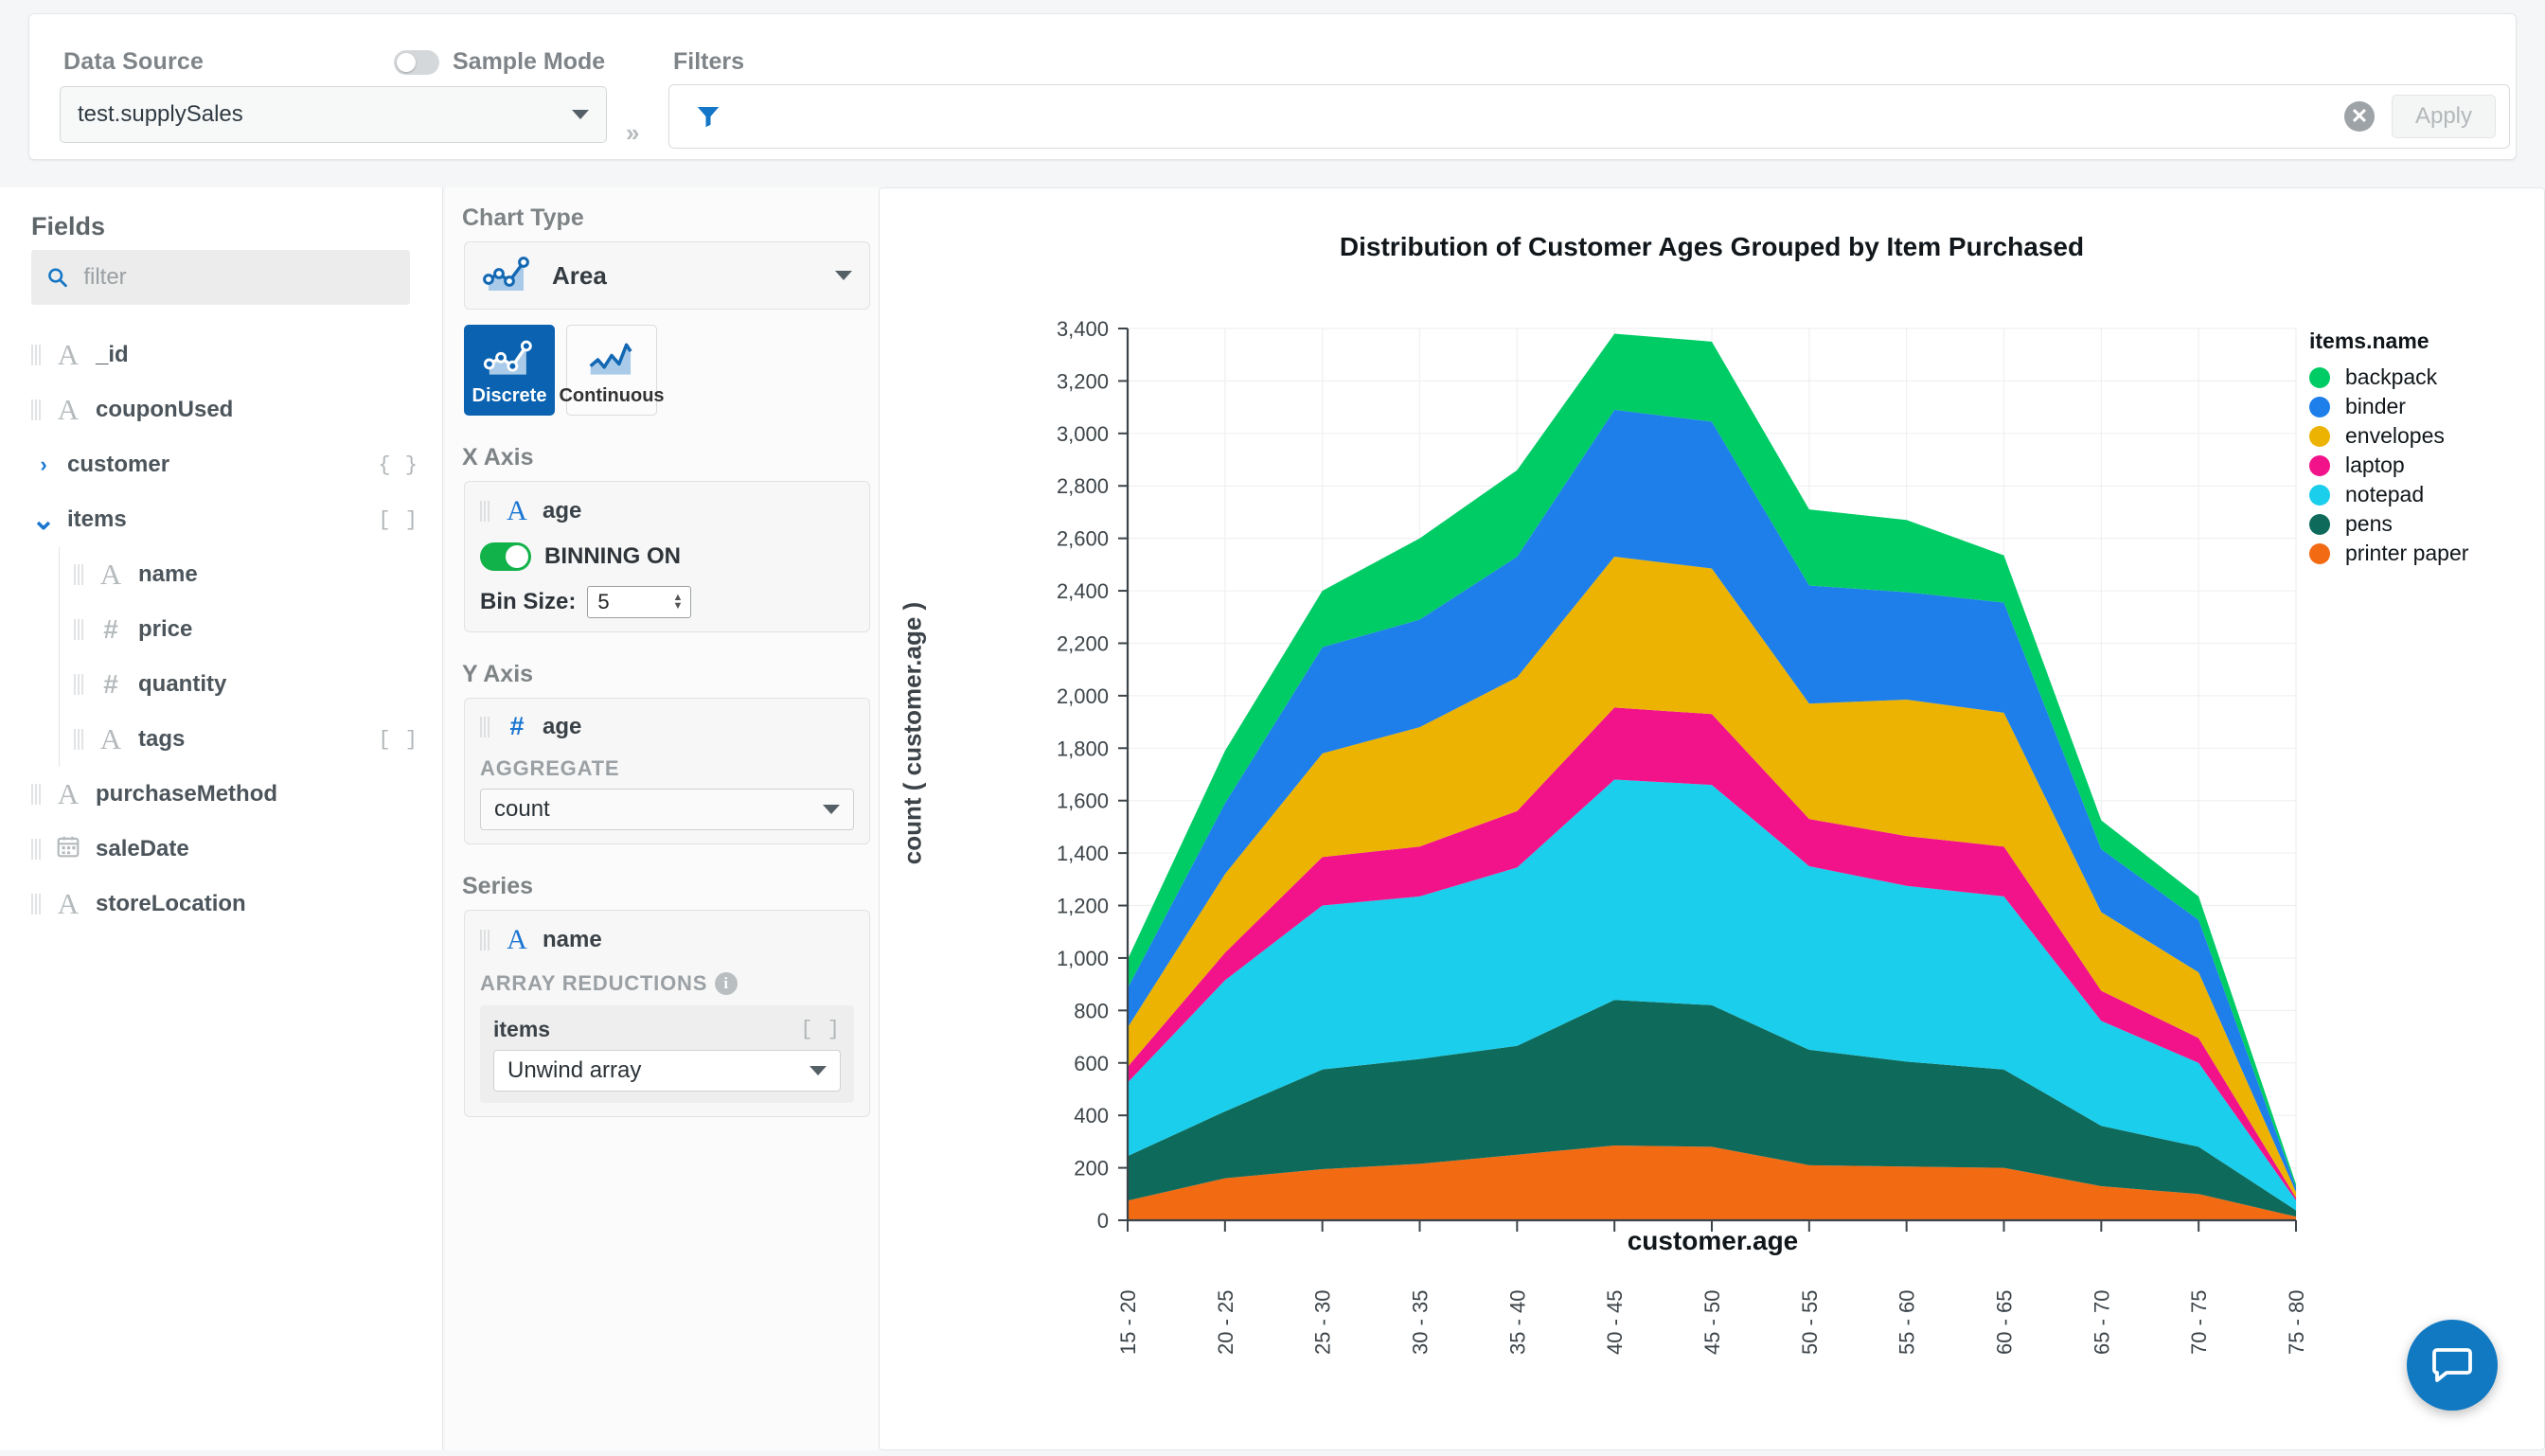  What do you see at coordinates (238, 277) in the screenshot?
I see `fields-filter-input` at bounding box center [238, 277].